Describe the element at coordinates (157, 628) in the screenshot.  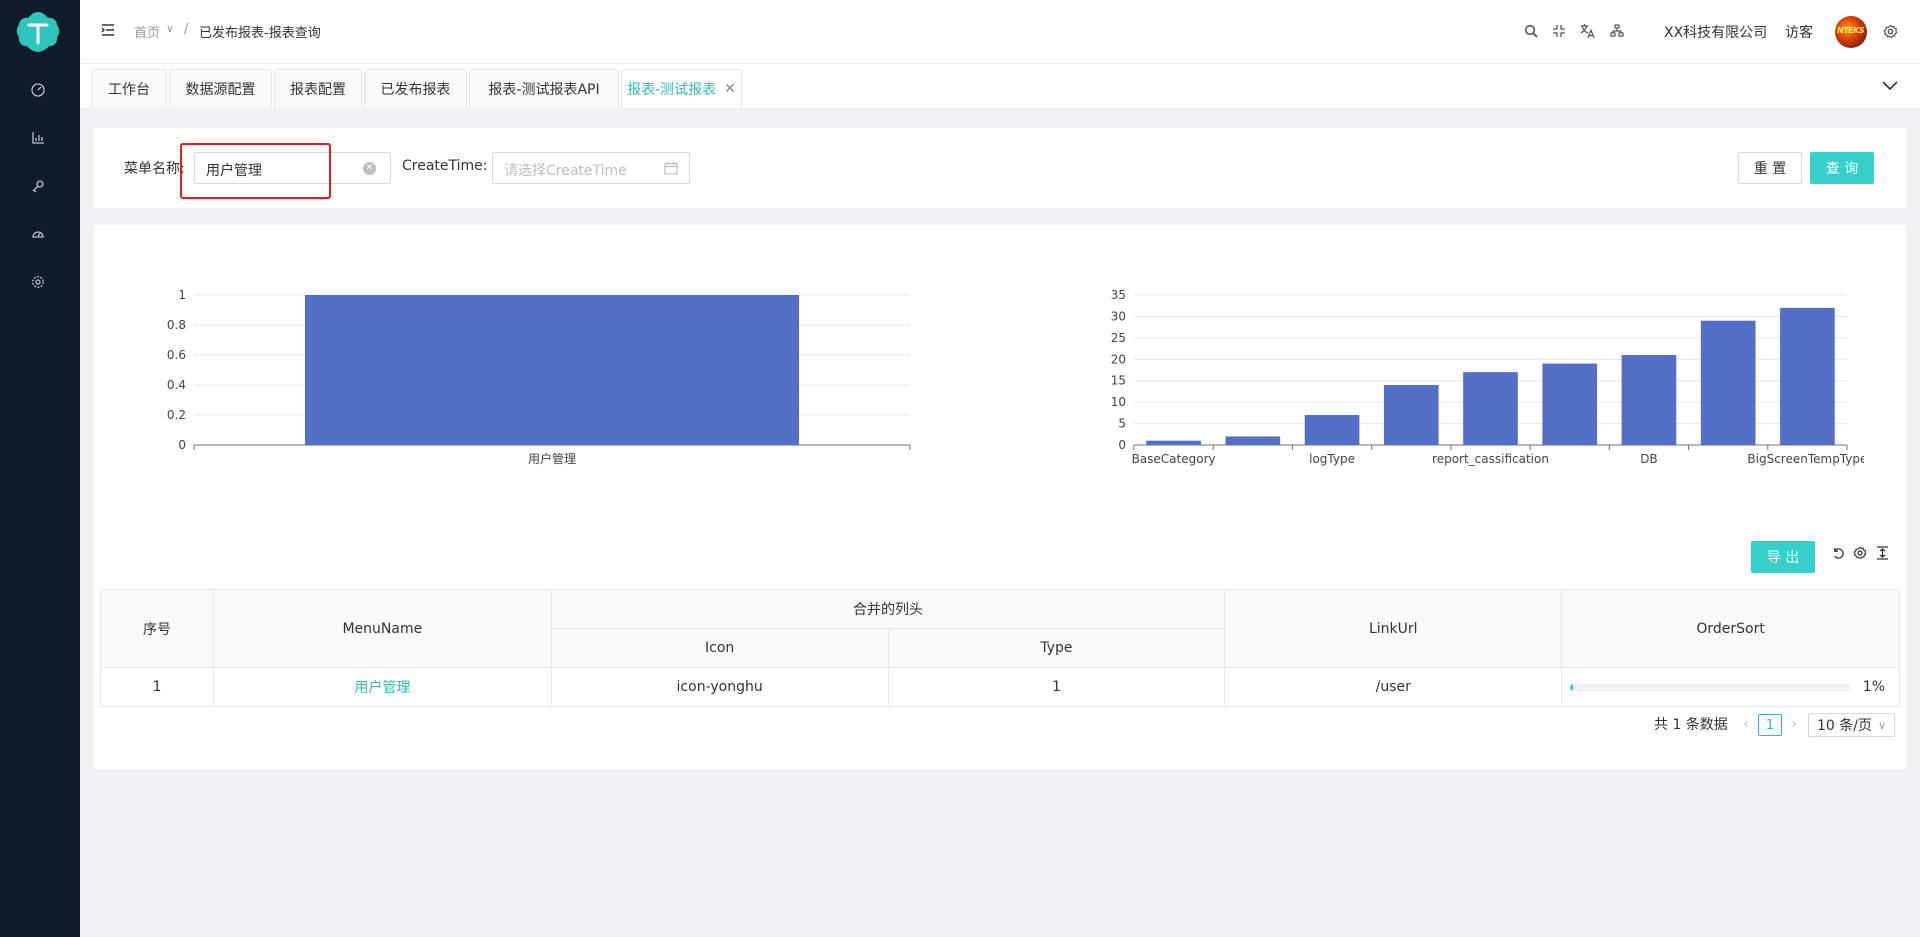
I see `header-index: 序号` at that location.